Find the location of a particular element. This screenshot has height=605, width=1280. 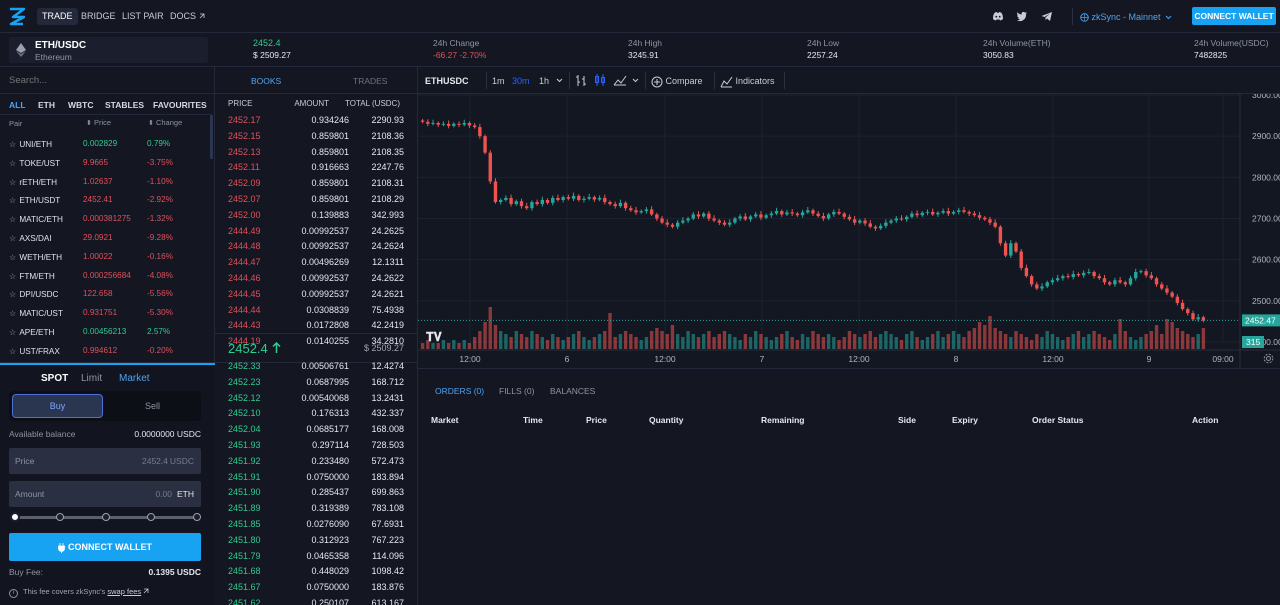

pair-row: ☆ FTM/ETH 0.000256684 -4.08% is located at coordinates (106, 275).